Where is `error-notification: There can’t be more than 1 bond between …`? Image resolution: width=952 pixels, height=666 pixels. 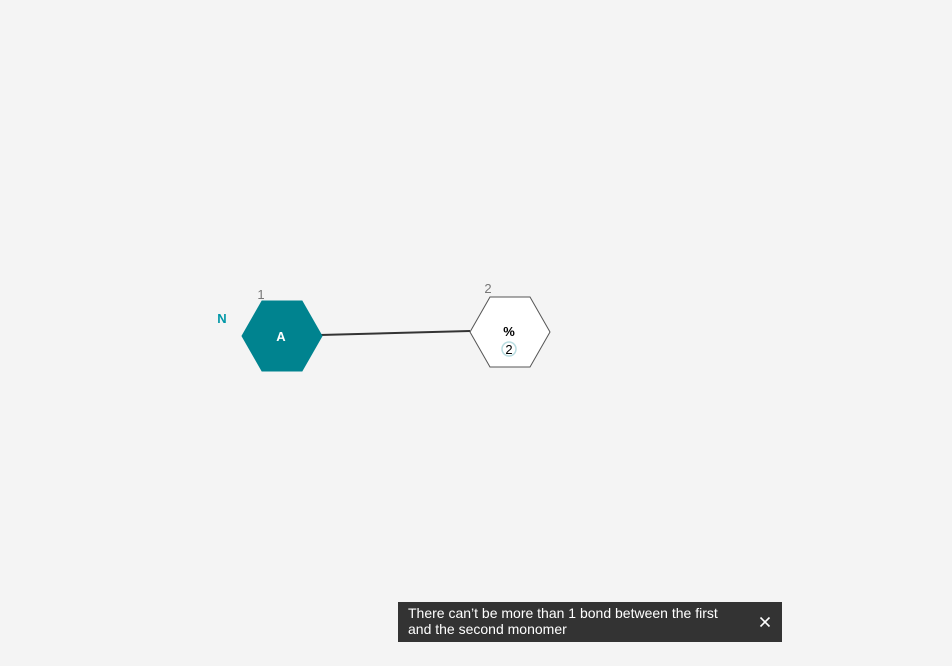
error-notification: There can’t be more than 1 bond between … is located at coordinates (590, 622).